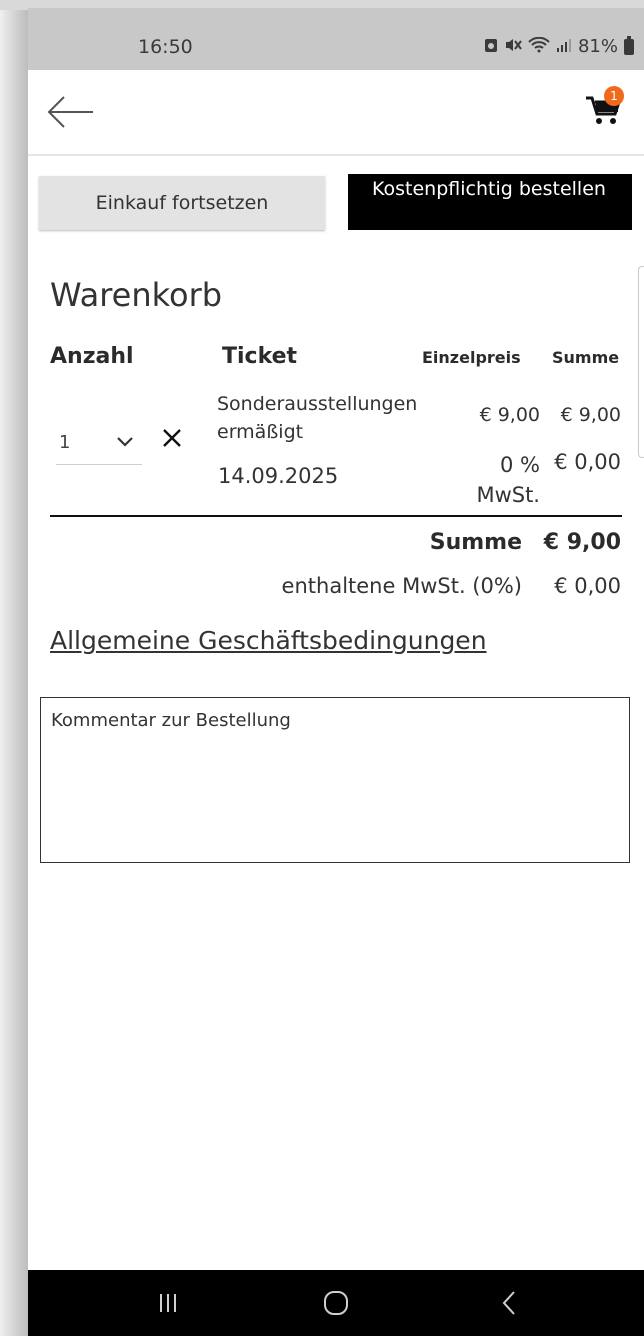 The image size is (644, 1336). I want to click on column-header-unit-price: Einzelpreis, so click(471, 357).